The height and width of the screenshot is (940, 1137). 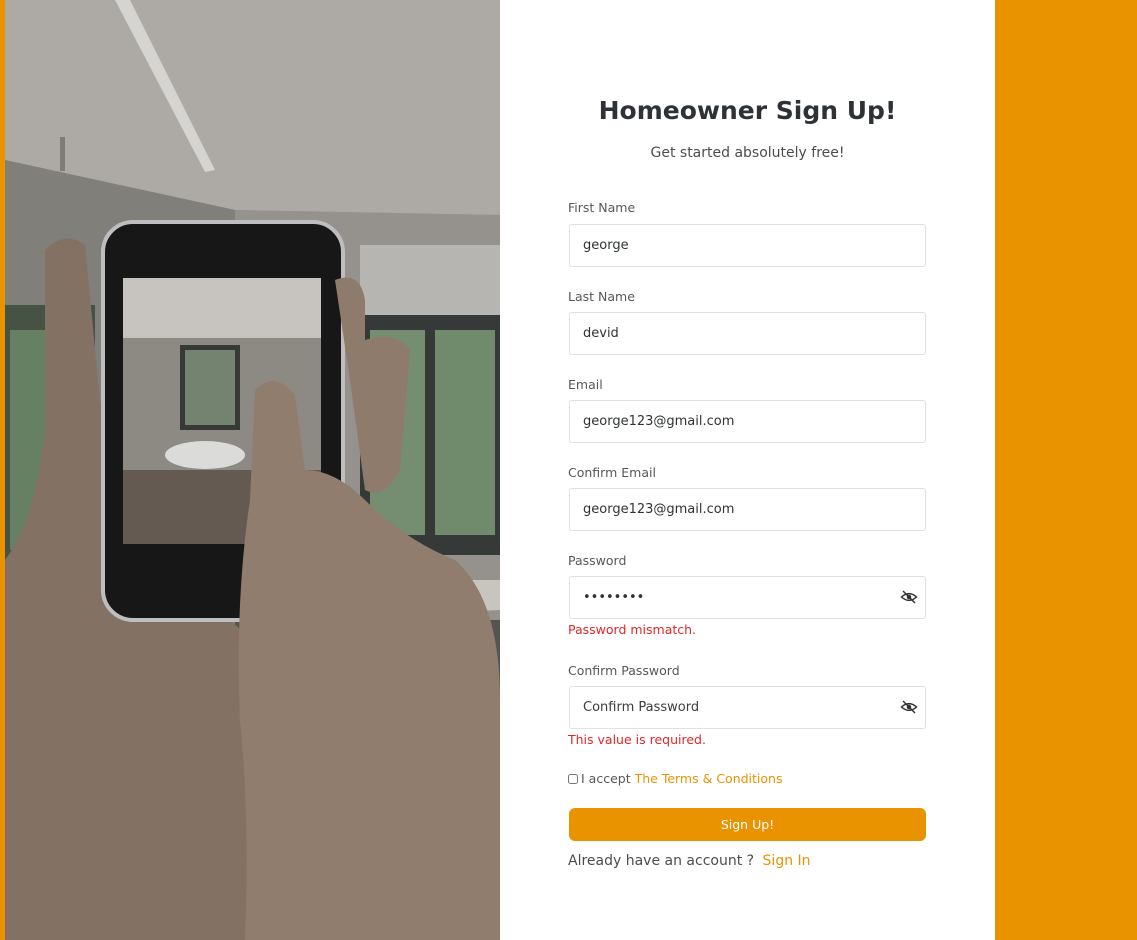 What do you see at coordinates (709, 778) in the screenshot?
I see `terms-link: The Terms & Conditions` at bounding box center [709, 778].